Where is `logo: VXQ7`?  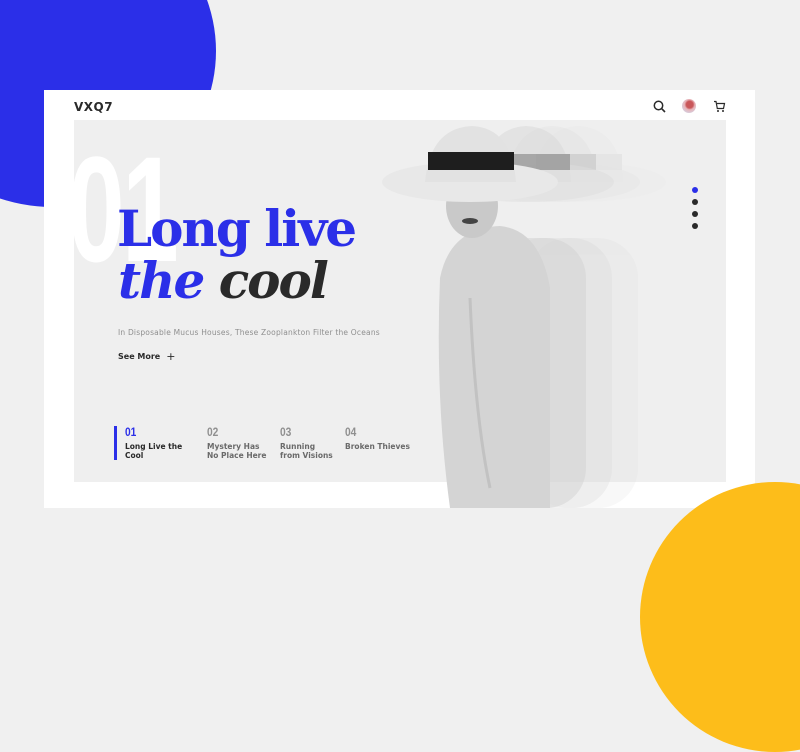
logo: VXQ7 is located at coordinates (93, 107).